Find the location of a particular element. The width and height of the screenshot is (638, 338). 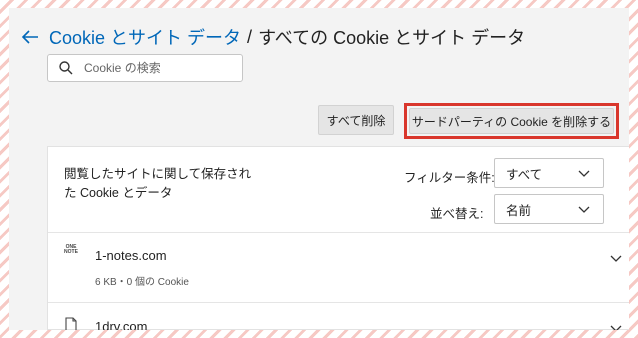

clear-third-party-cookies-button: サードパーティの Cookie を削除する is located at coordinates (511, 121).